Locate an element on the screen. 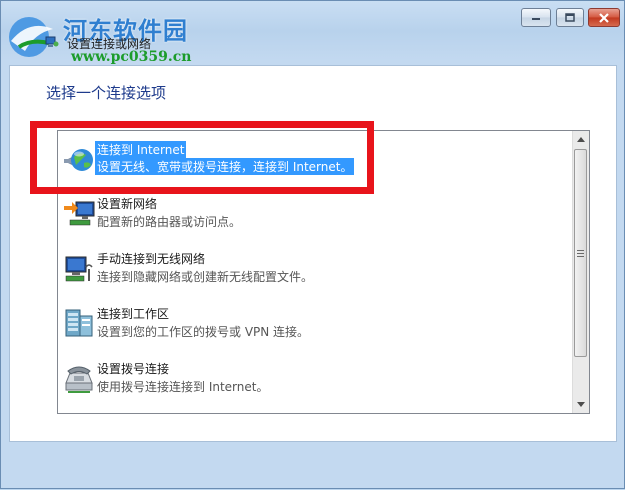 This screenshot has width=625, height=490. grip-icon is located at coordinates (580, 253).